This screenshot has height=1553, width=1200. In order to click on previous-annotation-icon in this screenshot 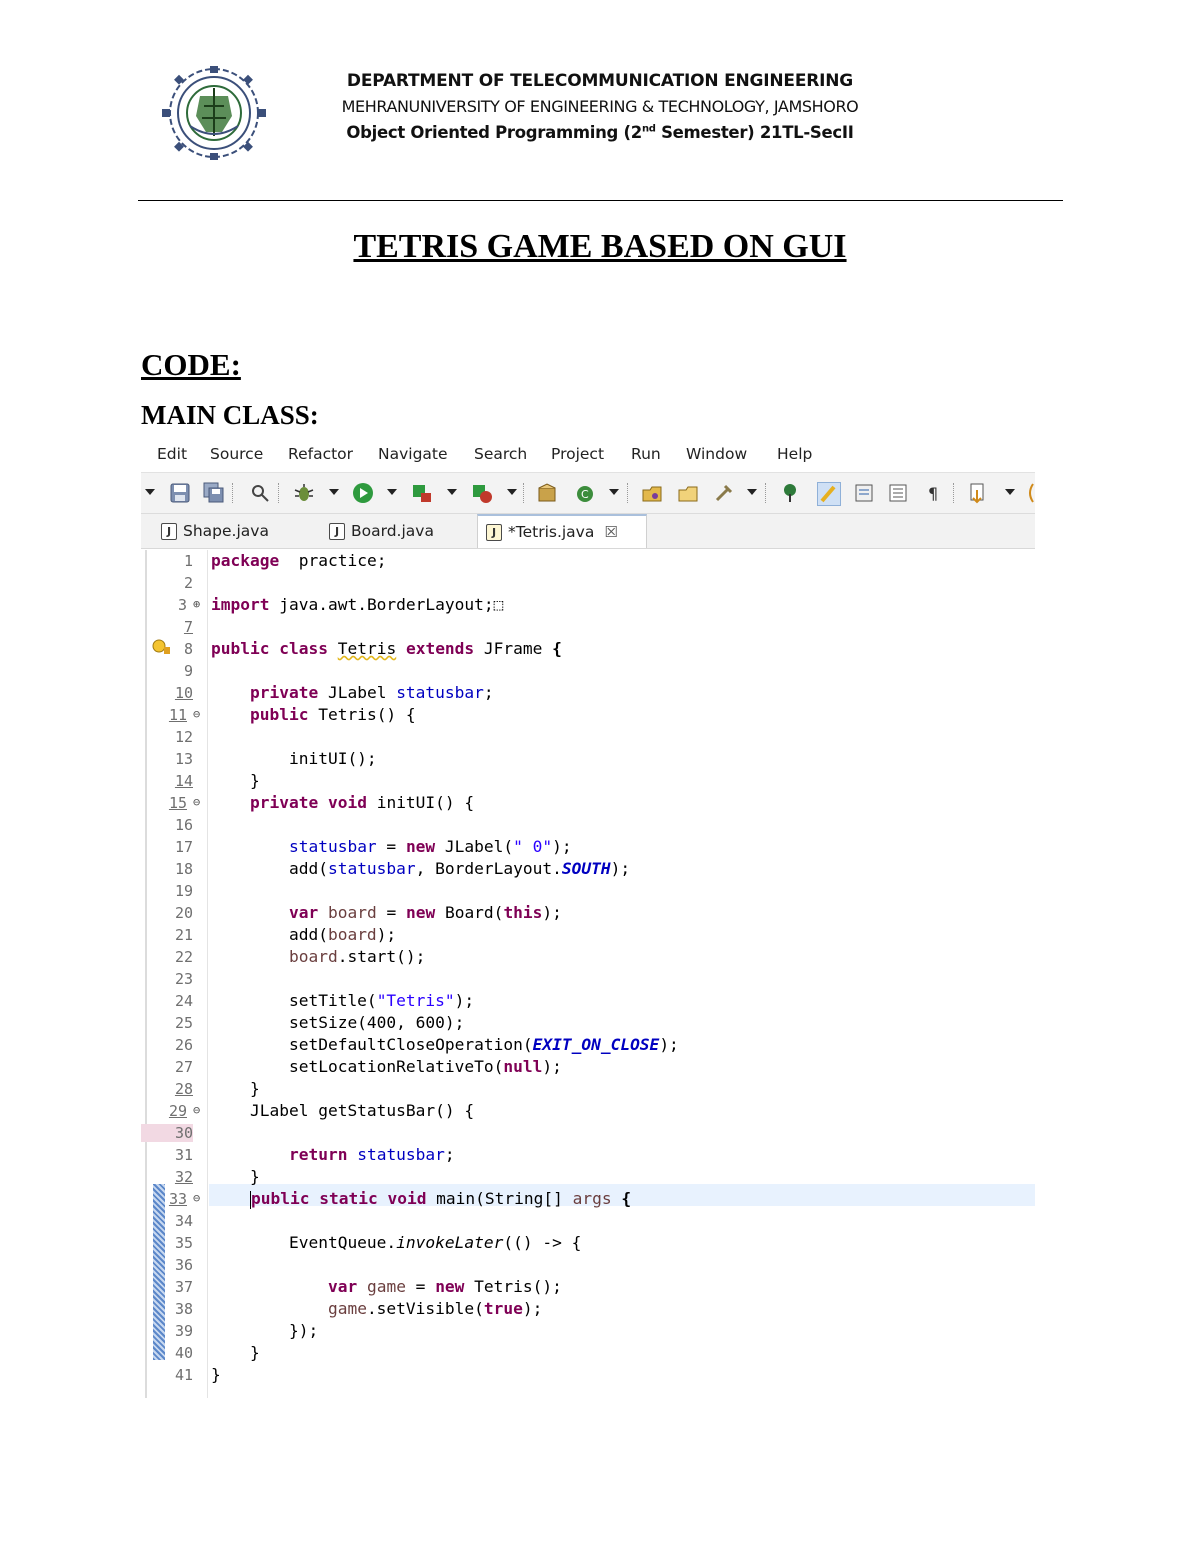, I will do `click(1030, 493)`.